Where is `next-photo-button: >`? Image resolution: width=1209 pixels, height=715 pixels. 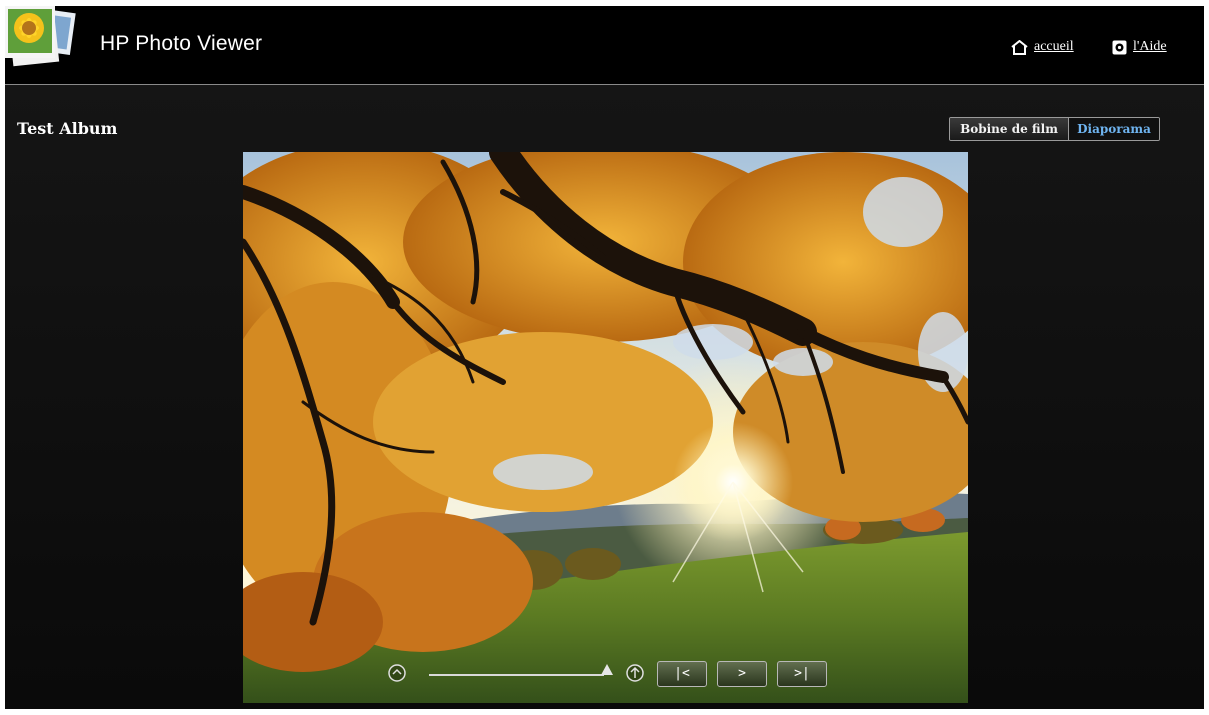
next-photo-button: > is located at coordinates (742, 674).